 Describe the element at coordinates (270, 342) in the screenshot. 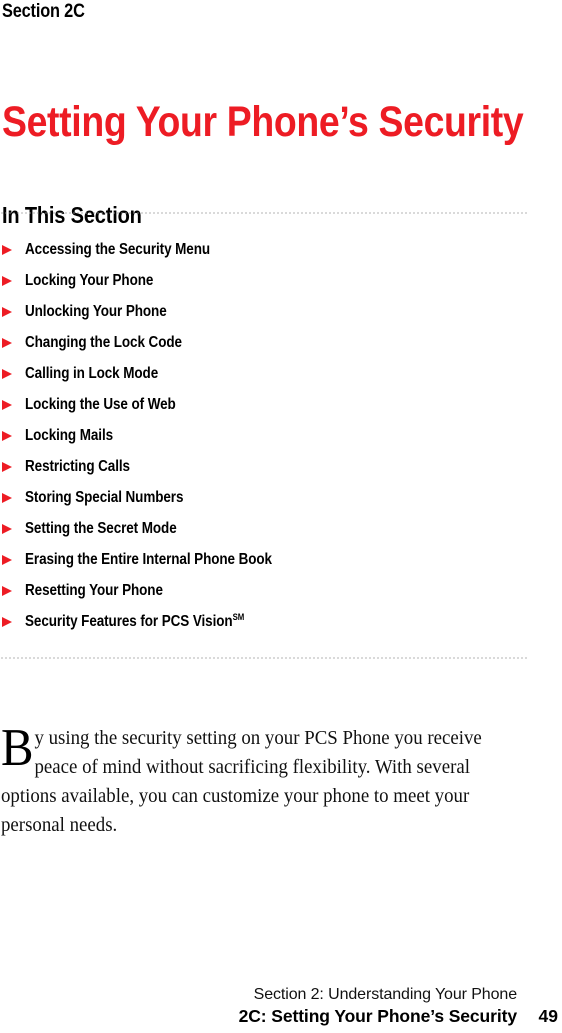

I see `toc-item: Changing the Lock Code` at that location.